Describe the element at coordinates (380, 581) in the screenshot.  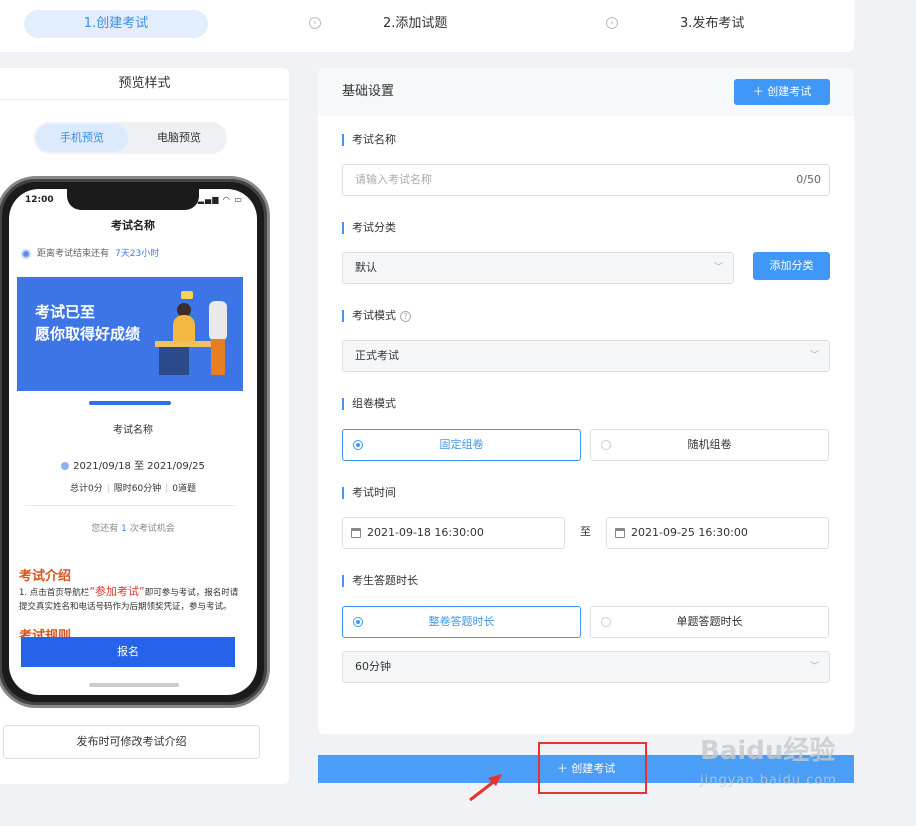
I see `answer-duration-label: 考生答题时长` at that location.